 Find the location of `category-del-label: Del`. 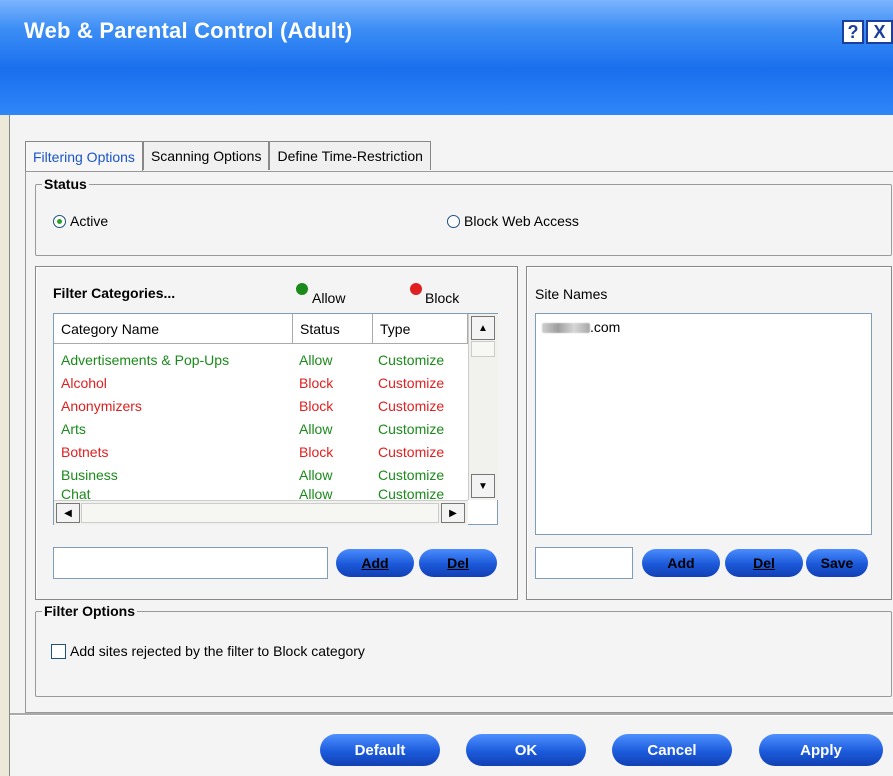

category-del-label: Del is located at coordinates (458, 563).